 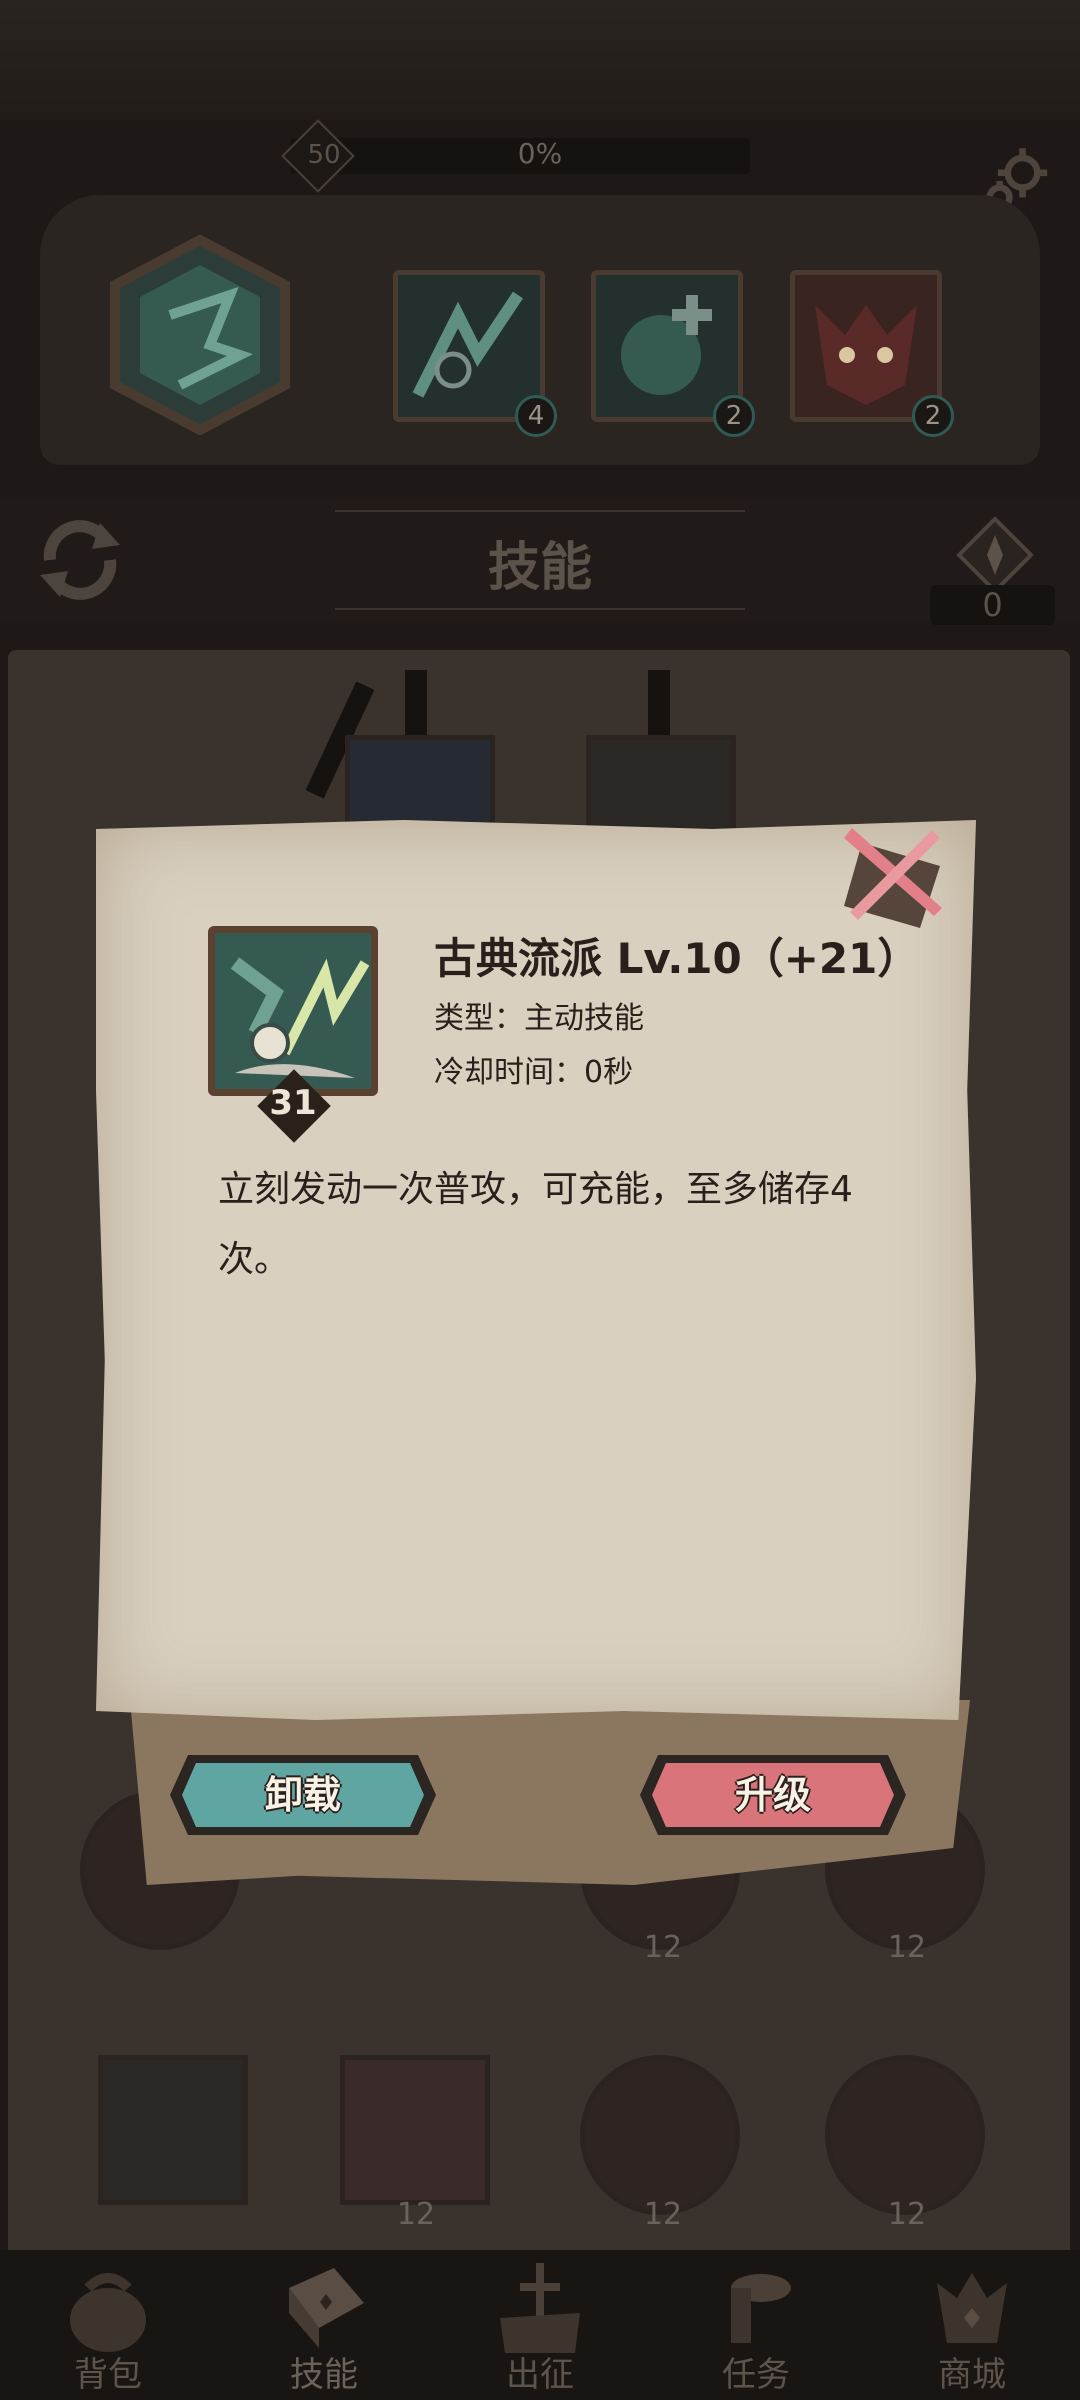 What do you see at coordinates (108, 2375) in the screenshot?
I see `nav-bag-label: 背包` at bounding box center [108, 2375].